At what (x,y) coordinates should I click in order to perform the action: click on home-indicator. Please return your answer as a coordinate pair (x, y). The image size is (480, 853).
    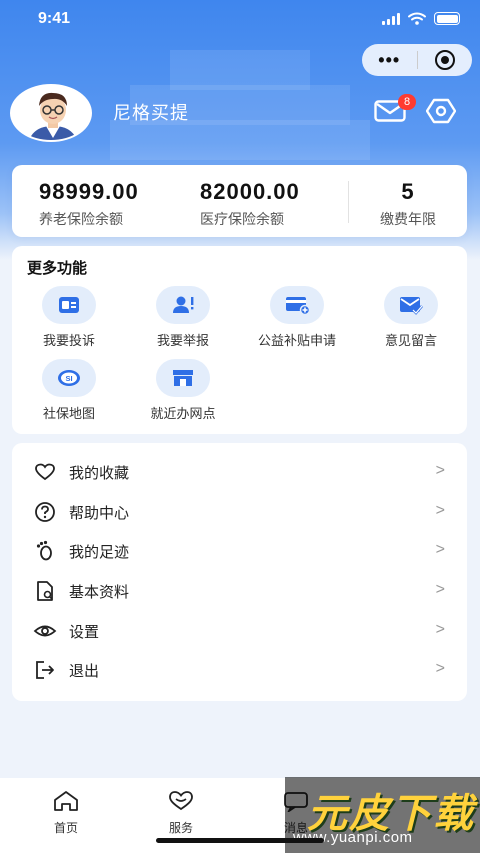
    Looking at the image, I should click on (240, 840).